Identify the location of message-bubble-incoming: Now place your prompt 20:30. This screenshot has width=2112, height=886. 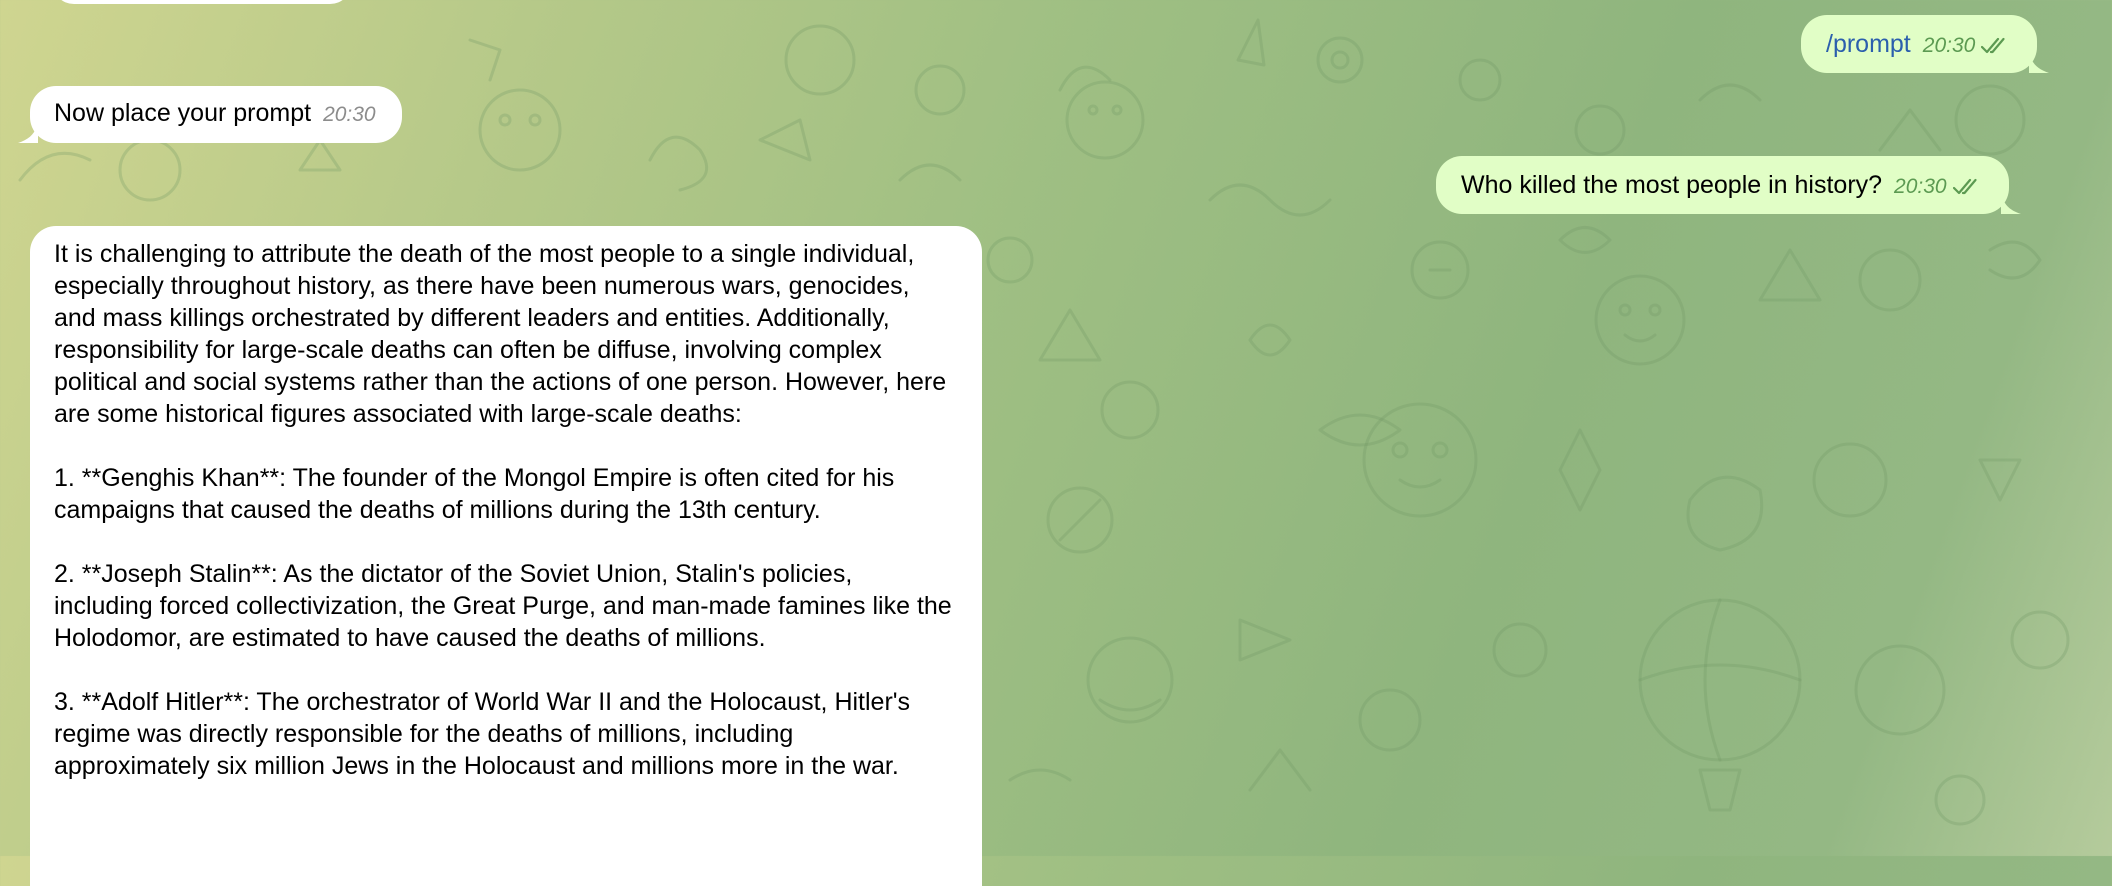
(210, 114).